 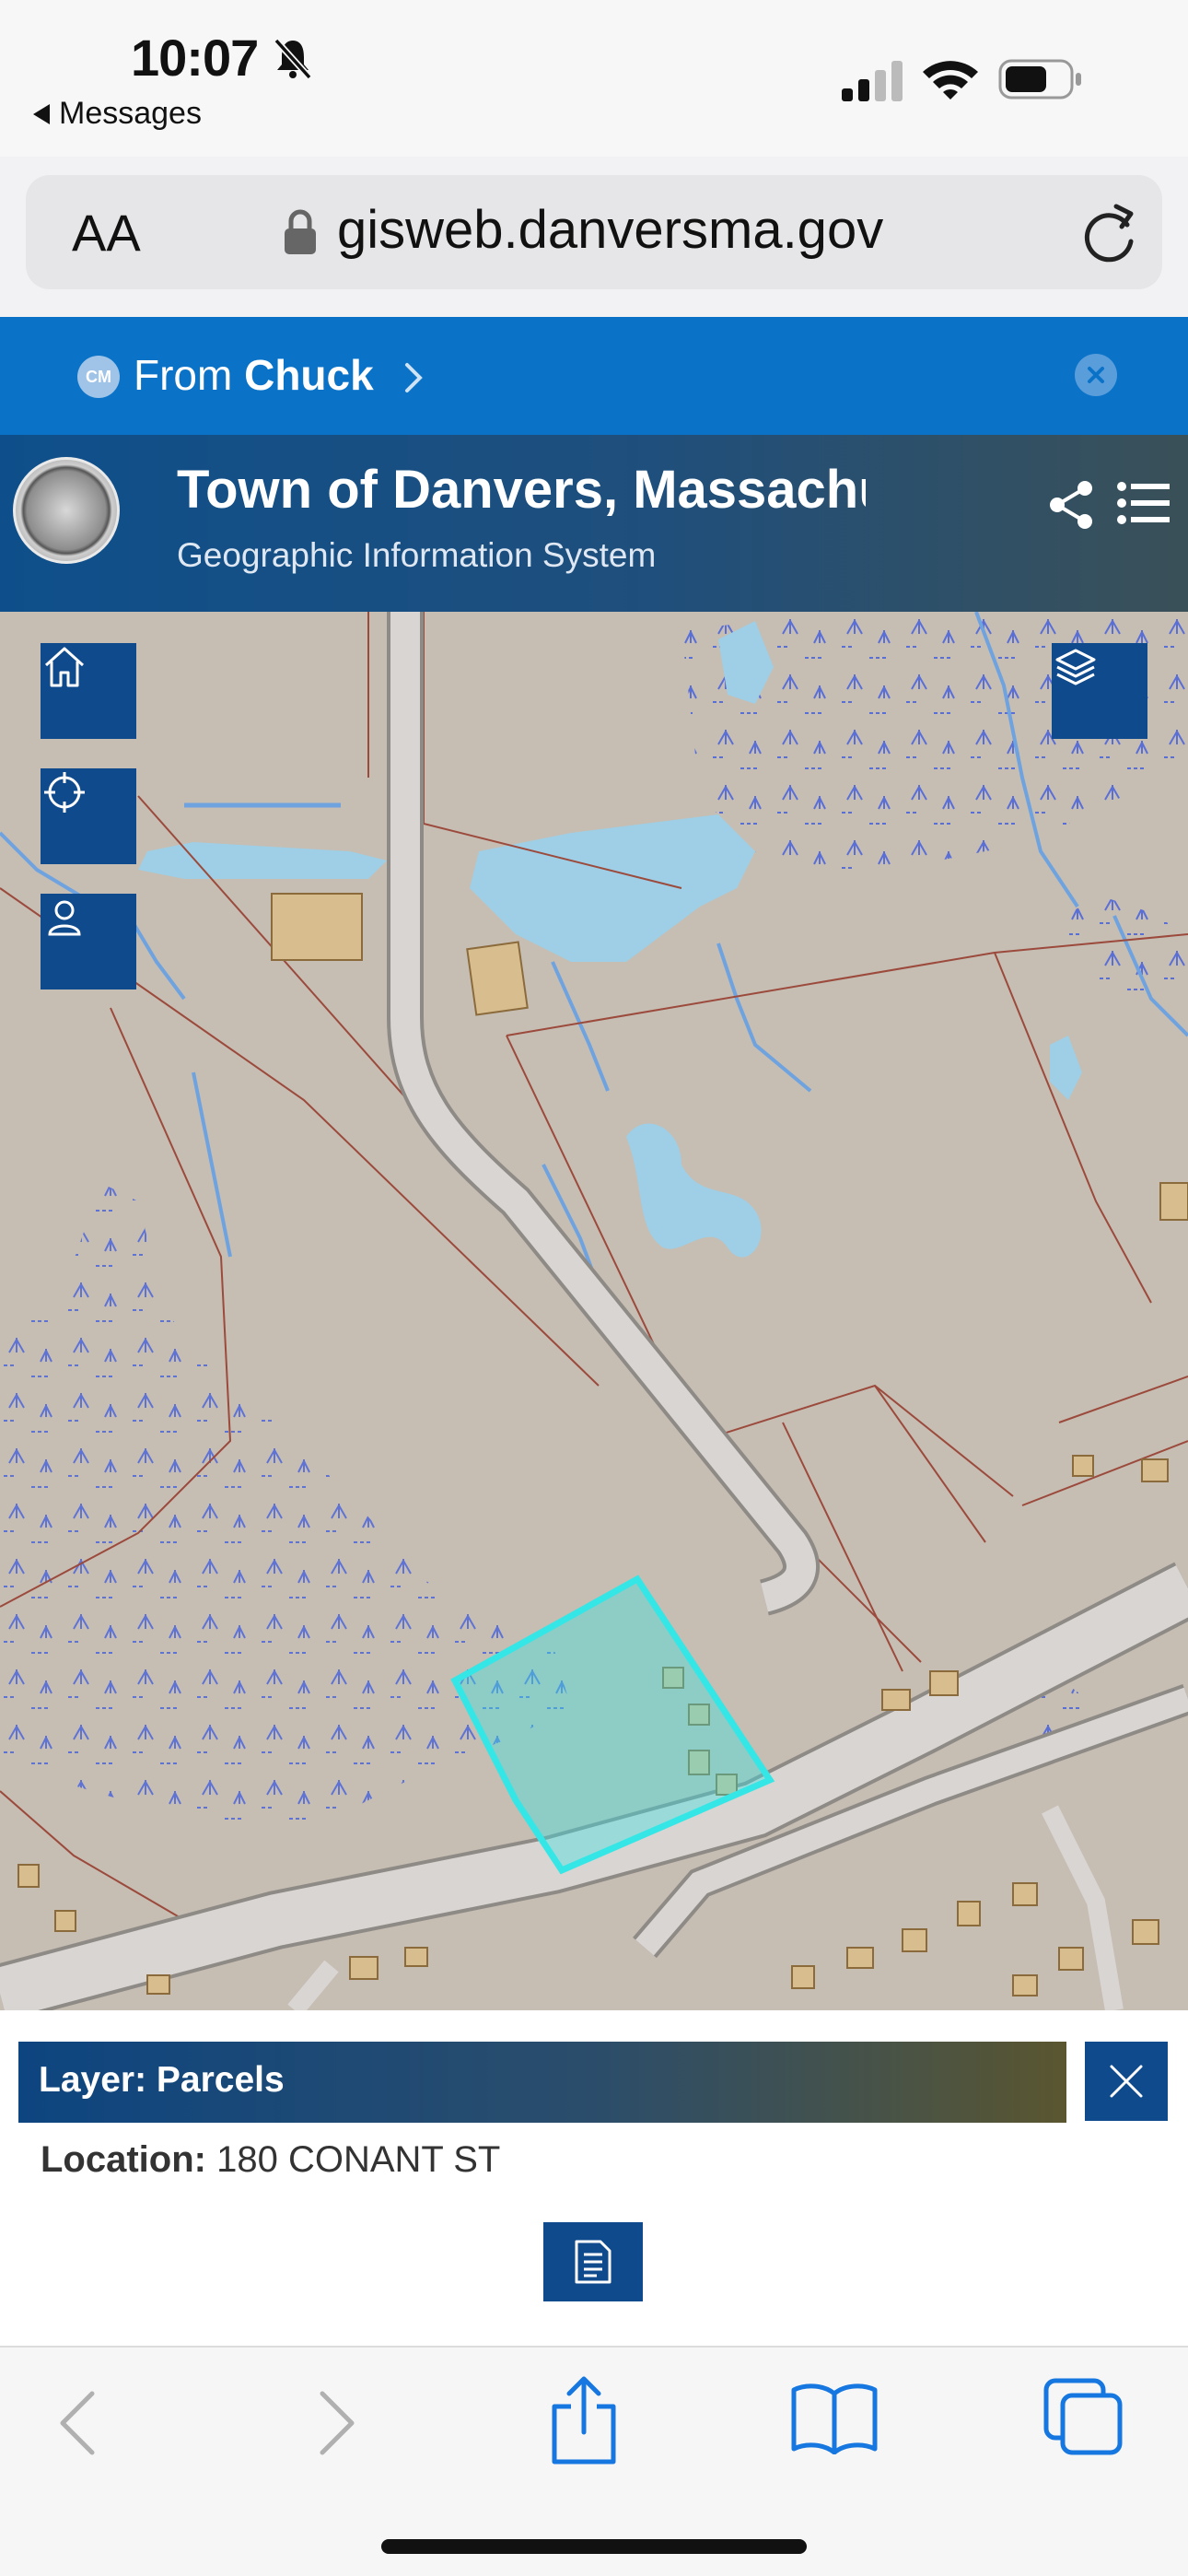 What do you see at coordinates (124, 2159) in the screenshot?
I see `location-label: Location:` at bounding box center [124, 2159].